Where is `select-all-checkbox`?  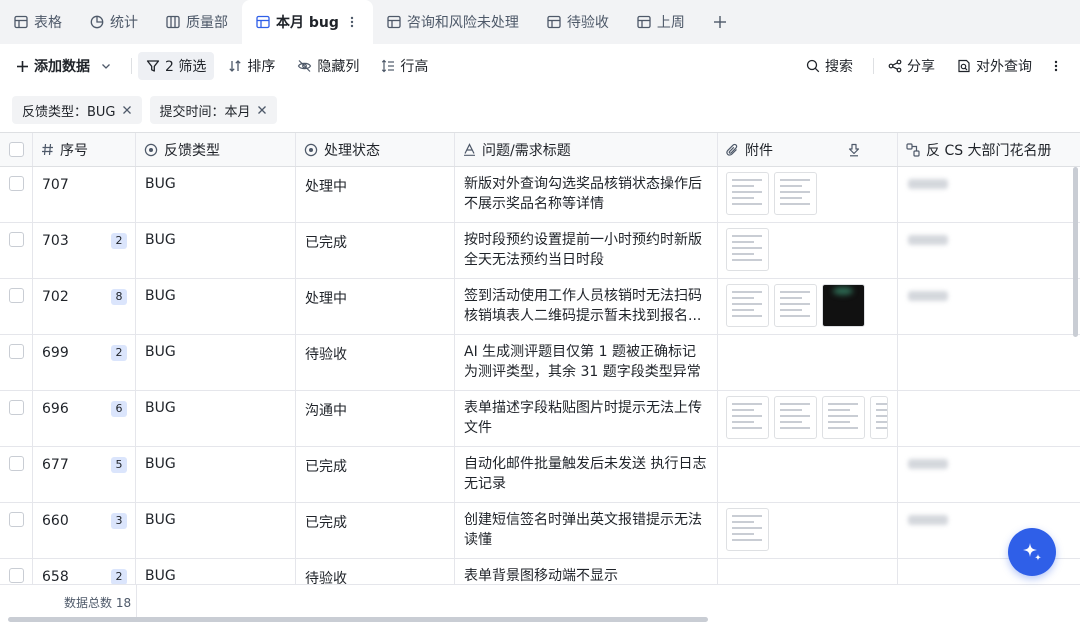 select-all-checkbox is located at coordinates (16, 149).